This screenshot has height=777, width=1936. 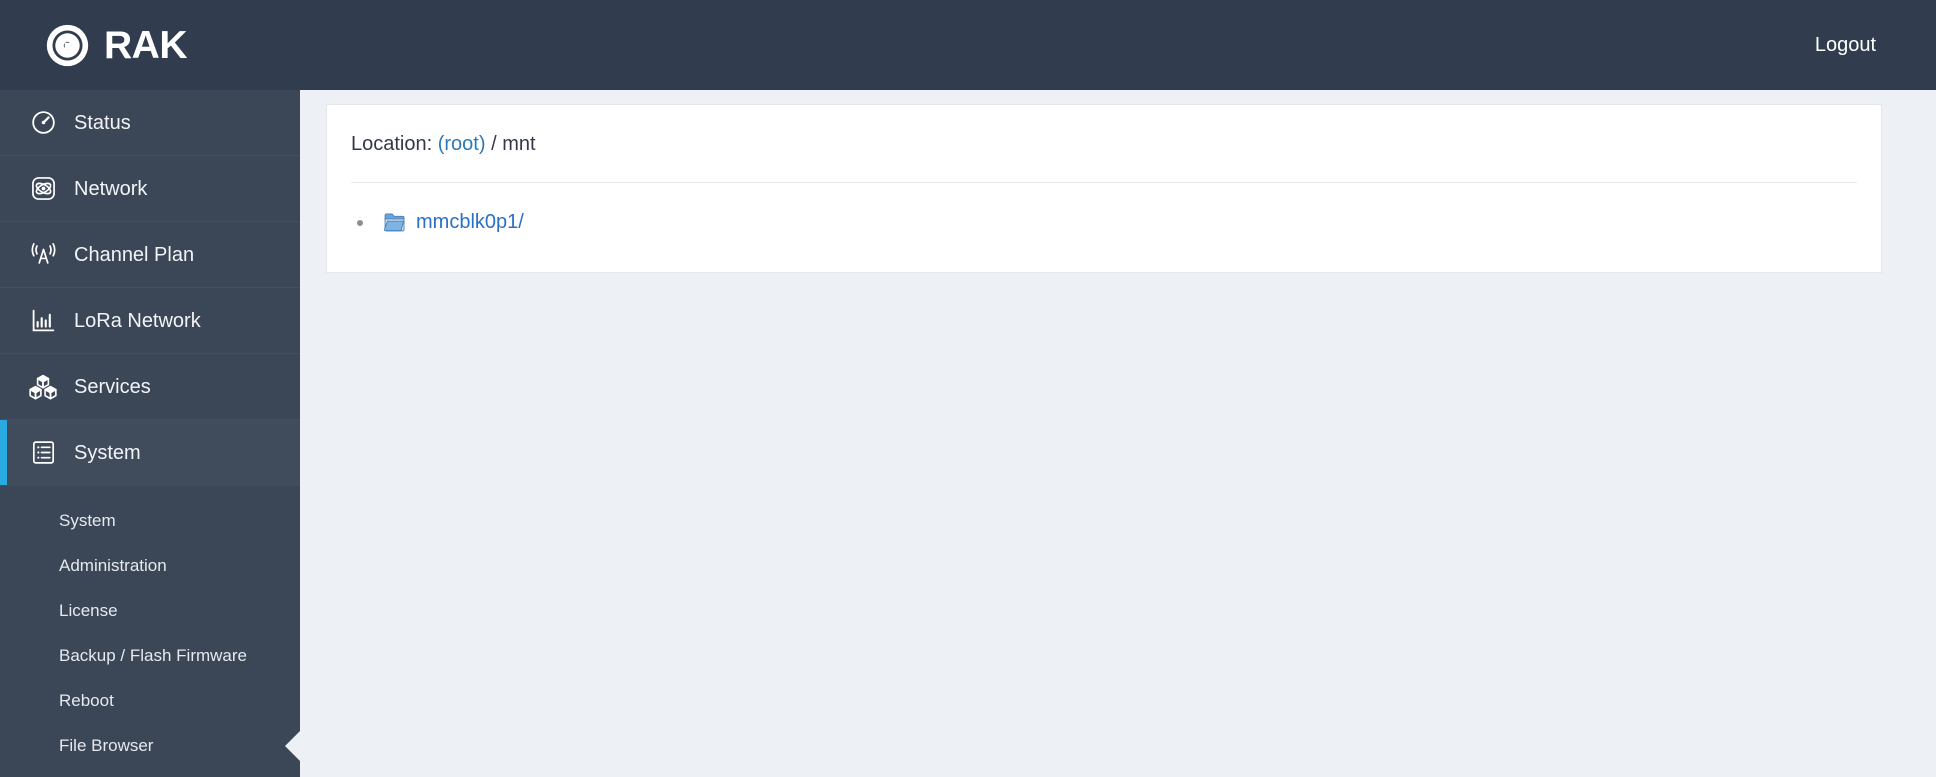 What do you see at coordinates (43, 321) in the screenshot?
I see `bar-chart-icon` at bounding box center [43, 321].